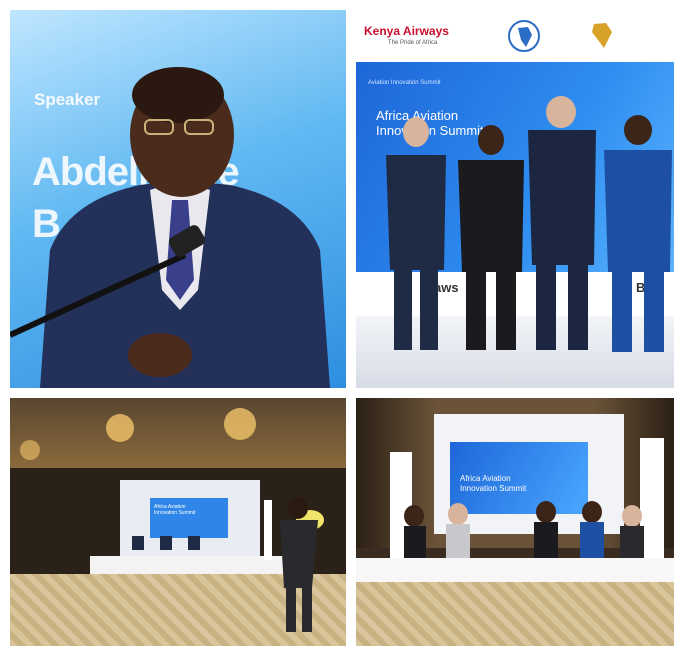  I want to click on panel-carpet-floor, so click(515, 614).